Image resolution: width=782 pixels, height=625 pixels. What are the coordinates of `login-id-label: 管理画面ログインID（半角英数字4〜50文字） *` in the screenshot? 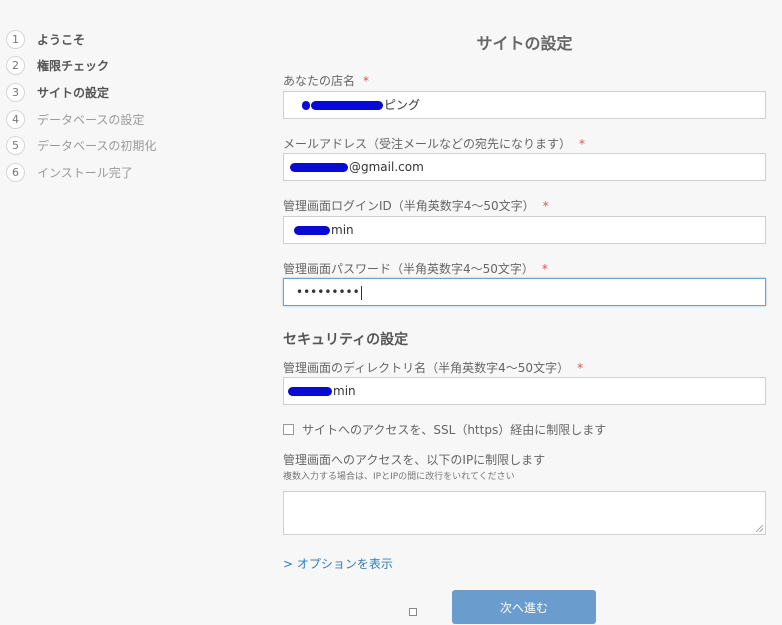 It's located at (416, 205).